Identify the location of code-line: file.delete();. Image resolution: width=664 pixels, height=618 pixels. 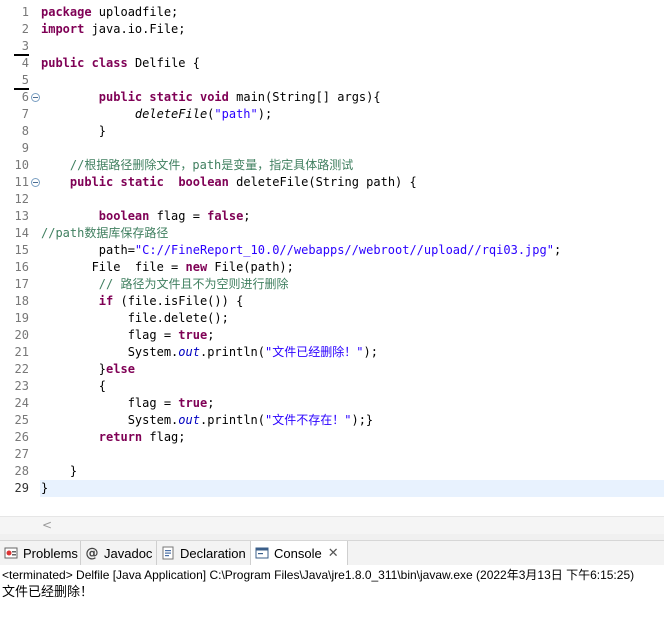
(352, 318).